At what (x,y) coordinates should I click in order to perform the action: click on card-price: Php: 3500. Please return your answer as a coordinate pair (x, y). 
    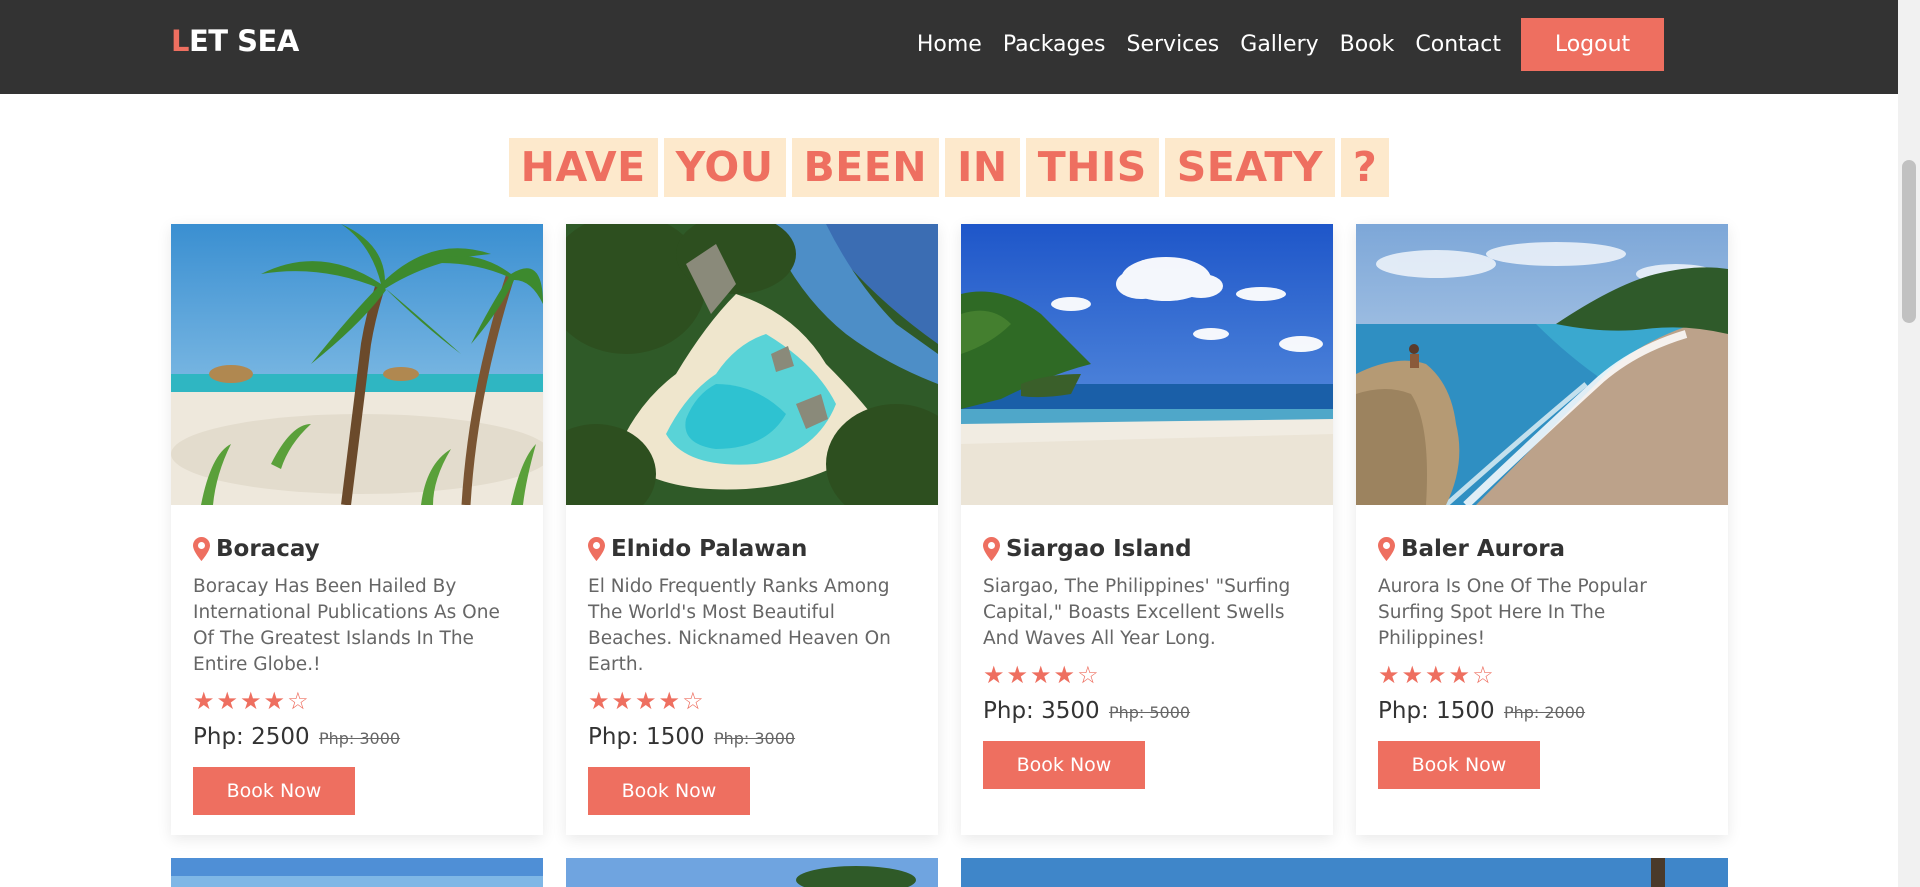
    Looking at the image, I should click on (1041, 711).